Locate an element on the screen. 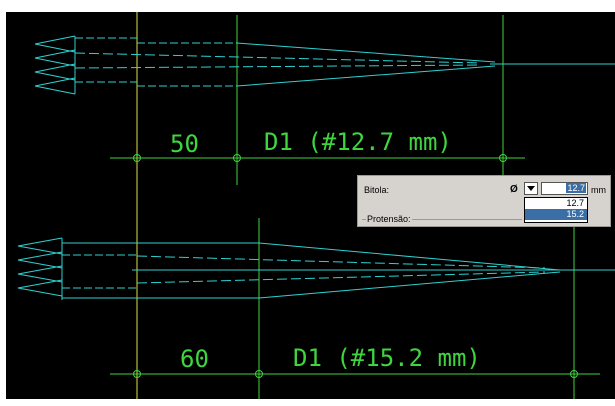 This screenshot has height=406, width=615. diameter-symbol: Ø is located at coordinates (514, 189).